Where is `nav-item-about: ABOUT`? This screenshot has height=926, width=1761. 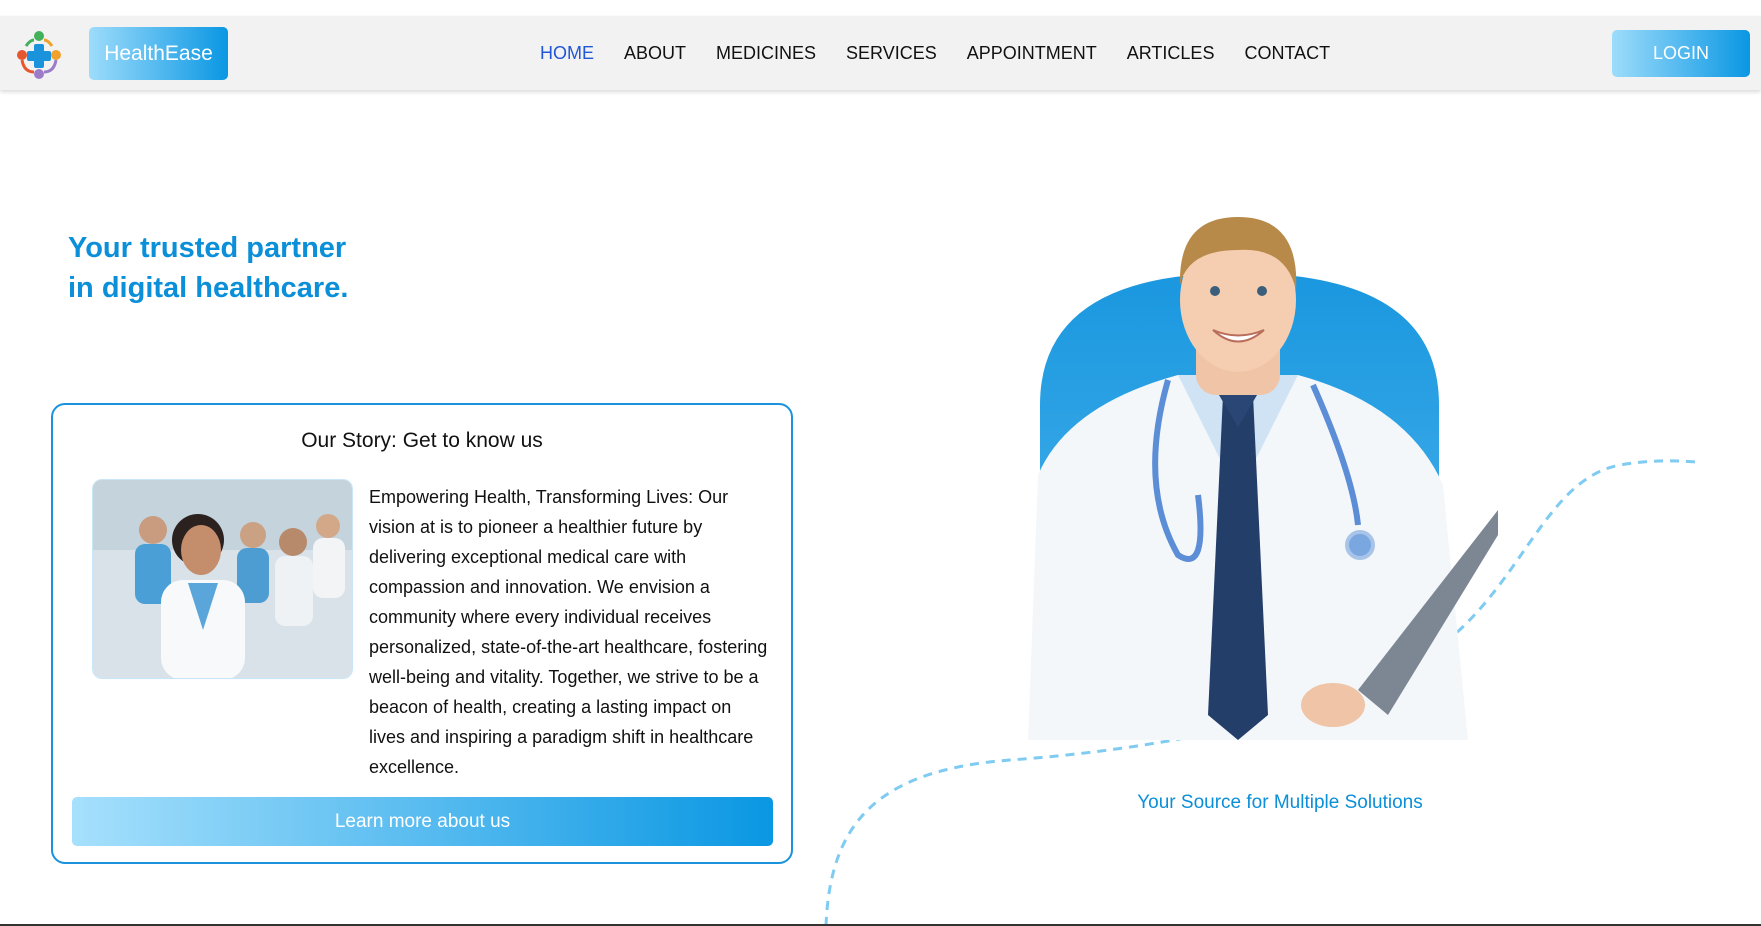 nav-item-about: ABOUT is located at coordinates (655, 53).